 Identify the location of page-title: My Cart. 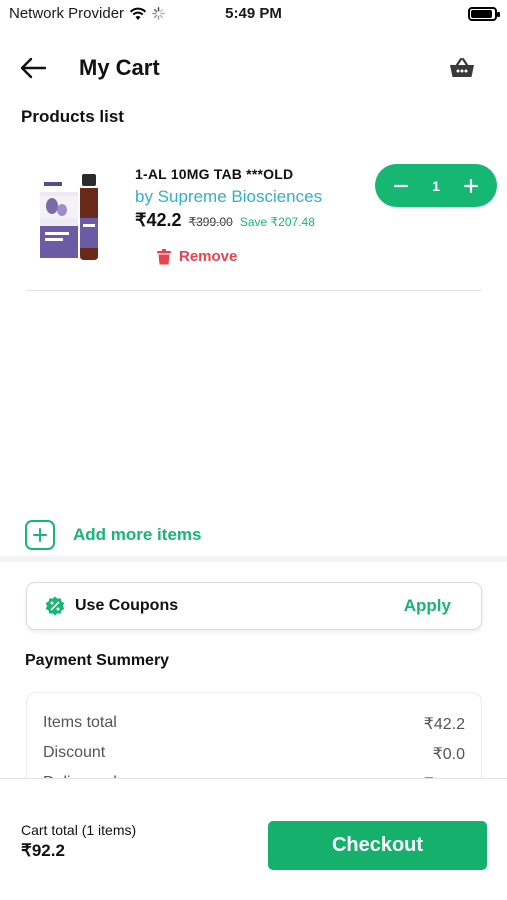
(119, 67).